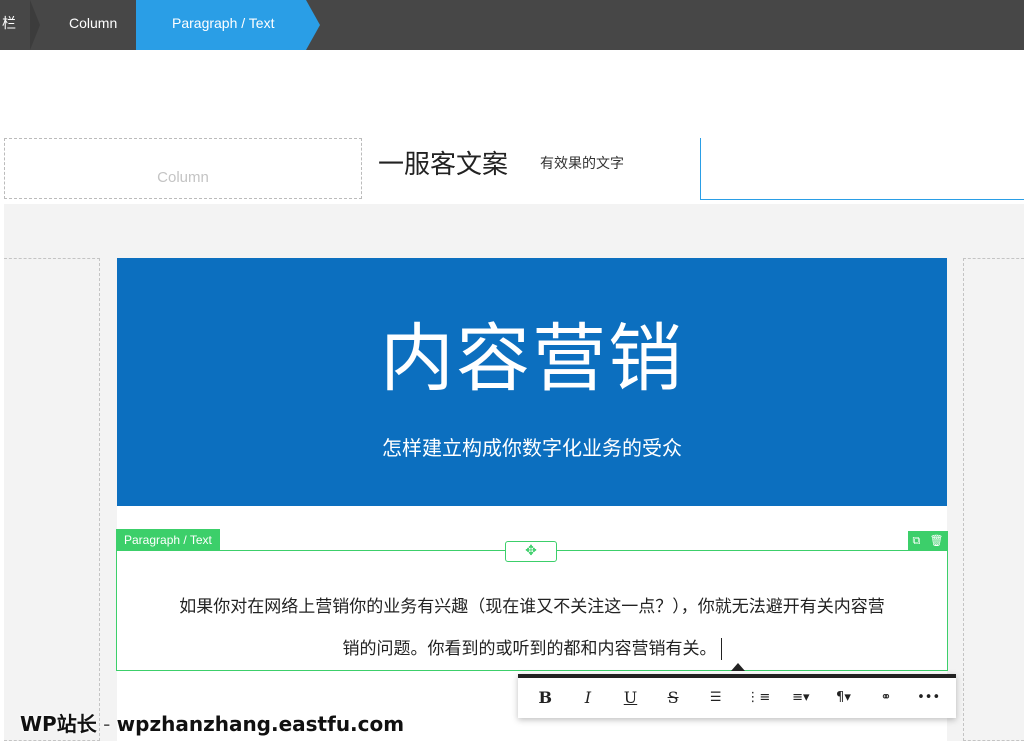 The height and width of the screenshot is (741, 1024). Describe the element at coordinates (93, 25) in the screenshot. I see `breadcrumb-item-column: Column` at that location.